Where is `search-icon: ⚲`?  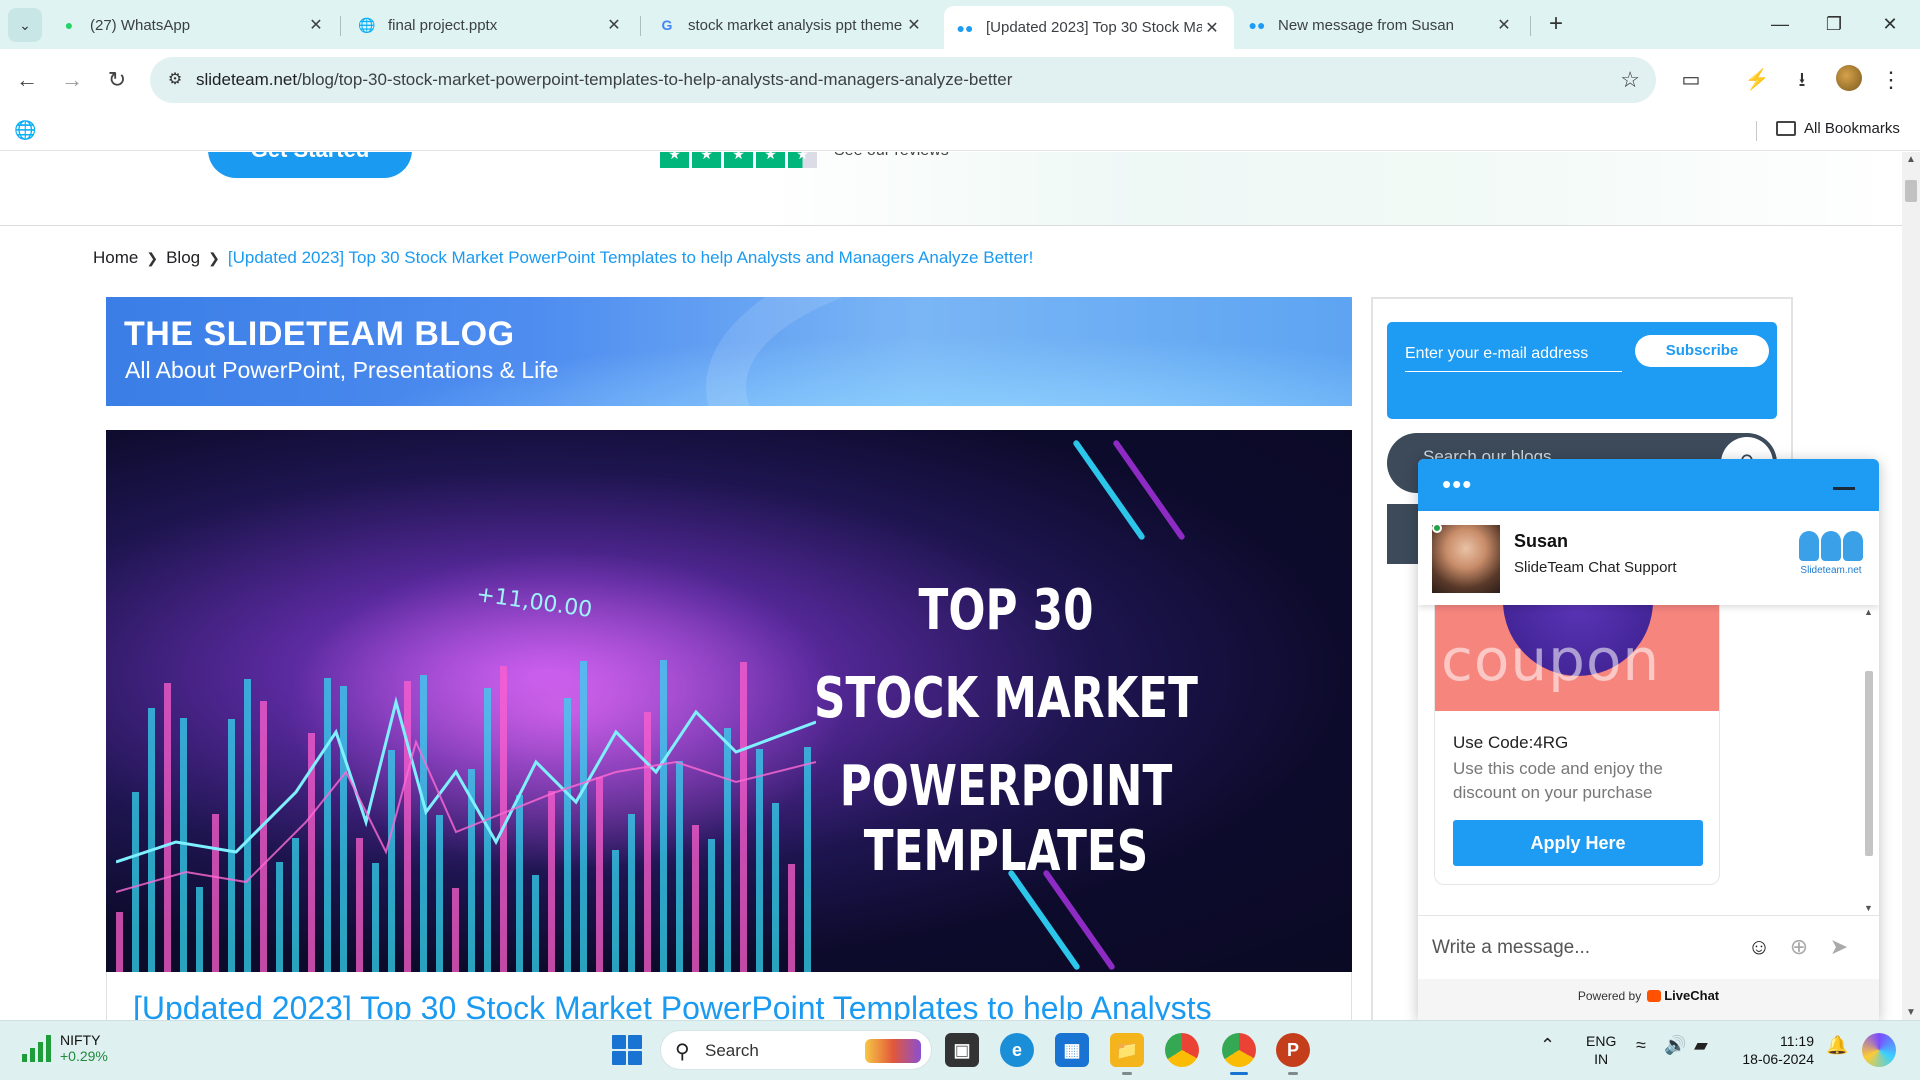
search-icon: ⚲ is located at coordinates (682, 1052).